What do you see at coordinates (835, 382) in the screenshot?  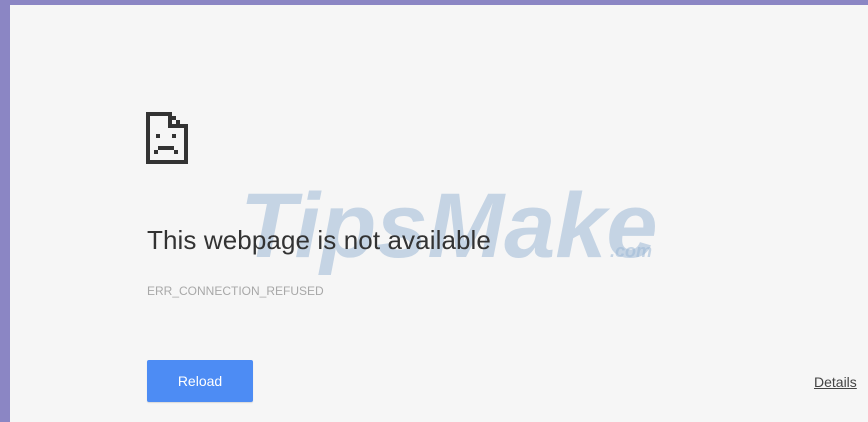 I see `details-link: Details` at bounding box center [835, 382].